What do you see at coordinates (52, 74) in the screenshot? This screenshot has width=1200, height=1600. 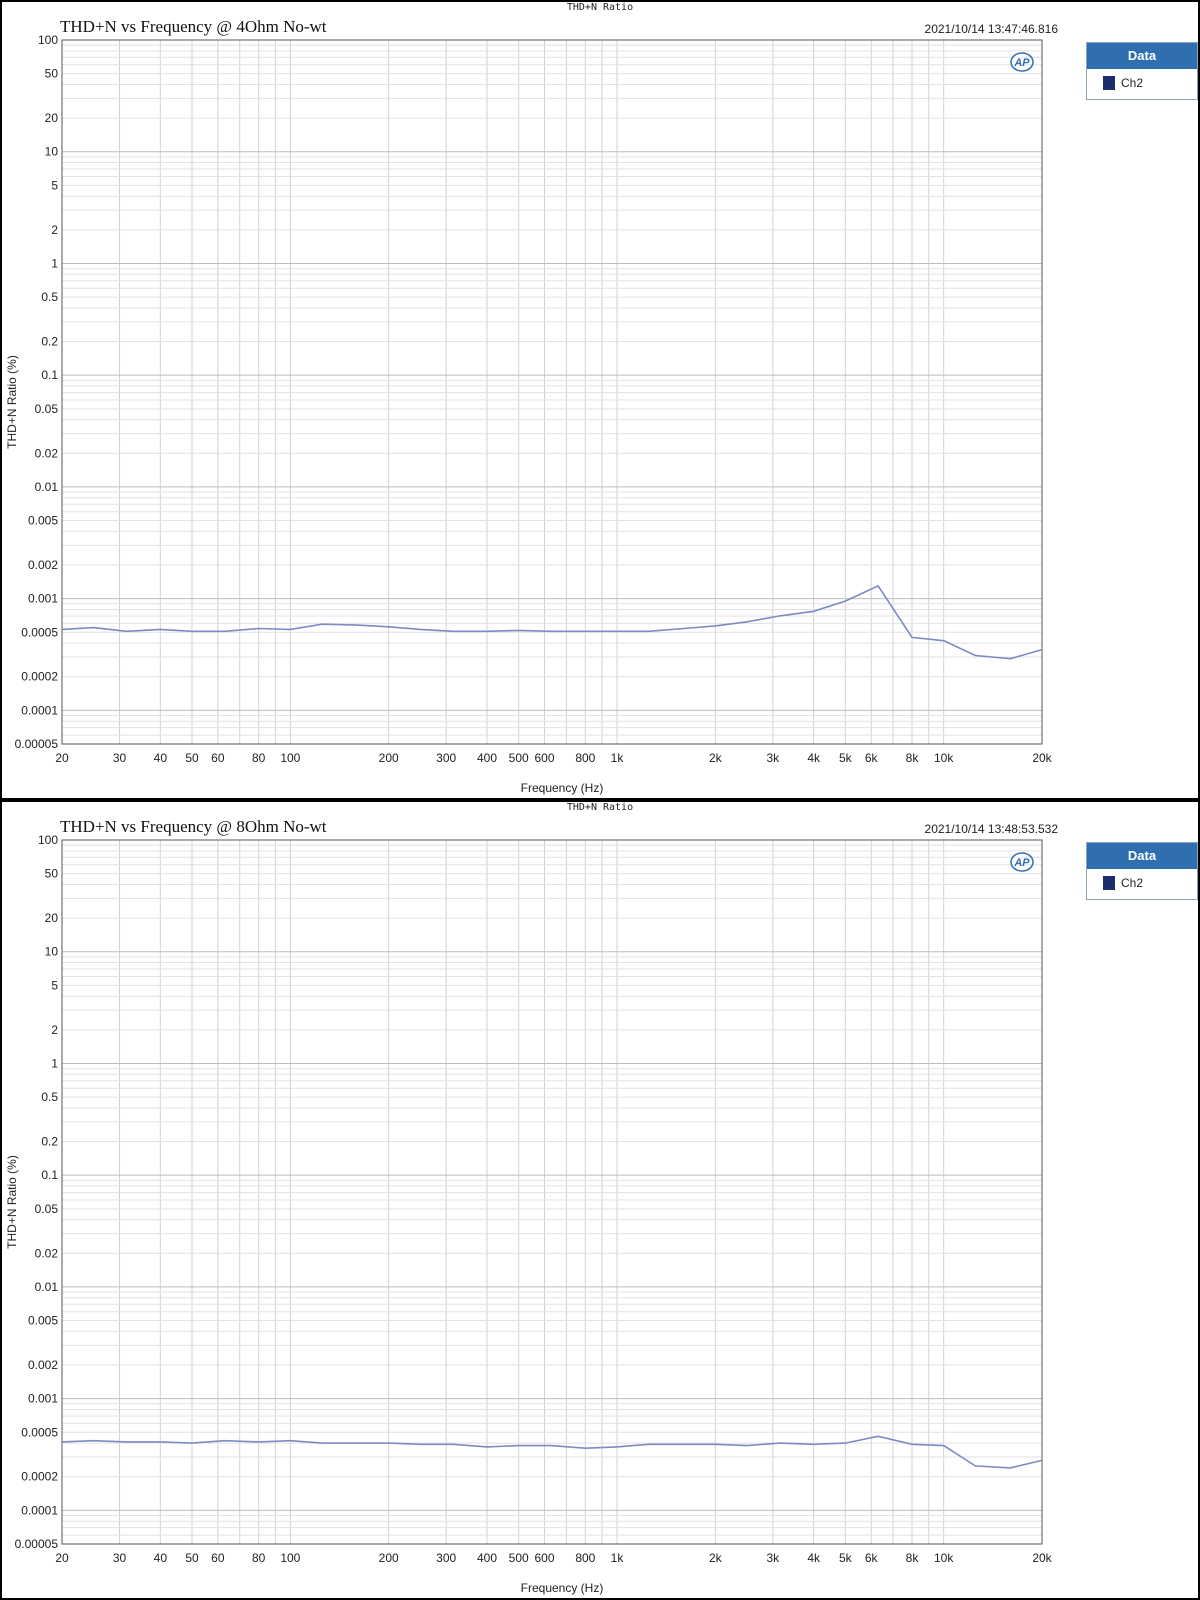 I see `y-tick-label: 50` at bounding box center [52, 74].